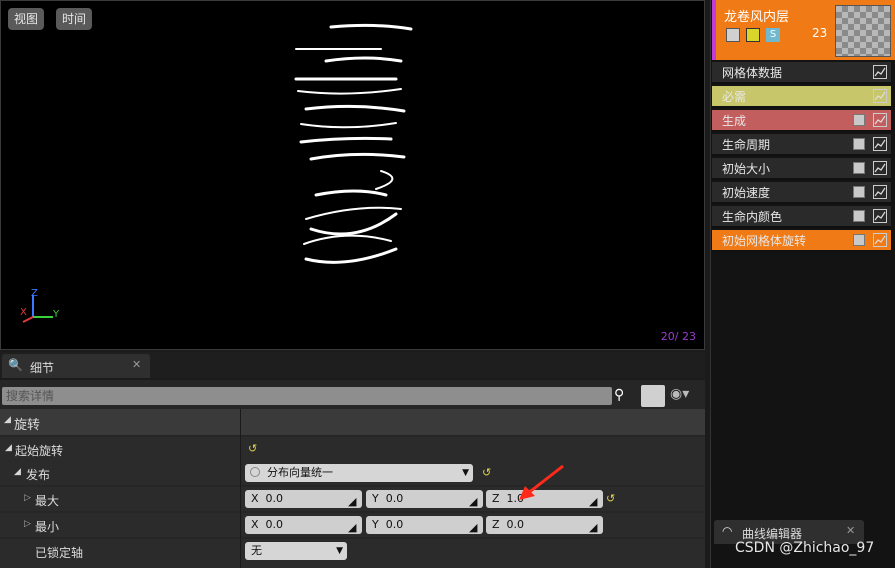 The height and width of the screenshot is (568, 895). What do you see at coordinates (541, 482) in the screenshot?
I see `annotation-arrow` at bounding box center [541, 482].